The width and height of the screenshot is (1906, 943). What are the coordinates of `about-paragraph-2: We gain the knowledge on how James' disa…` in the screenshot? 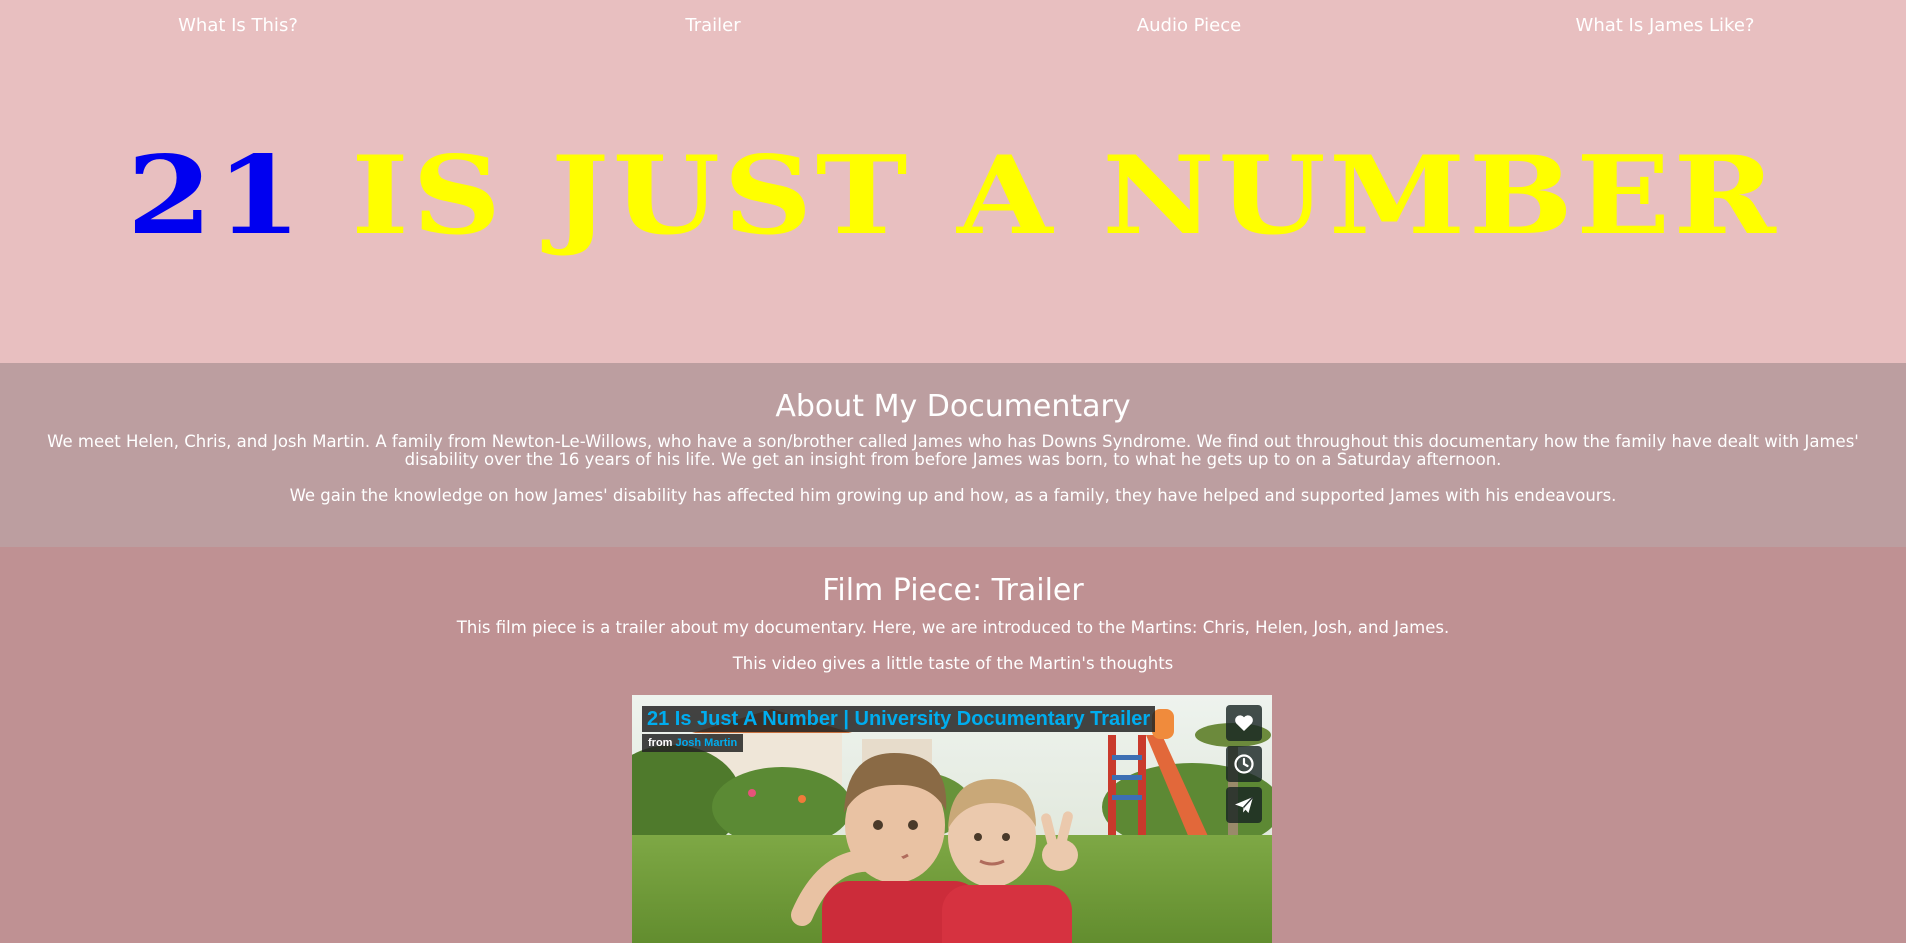 It's located at (953, 495).